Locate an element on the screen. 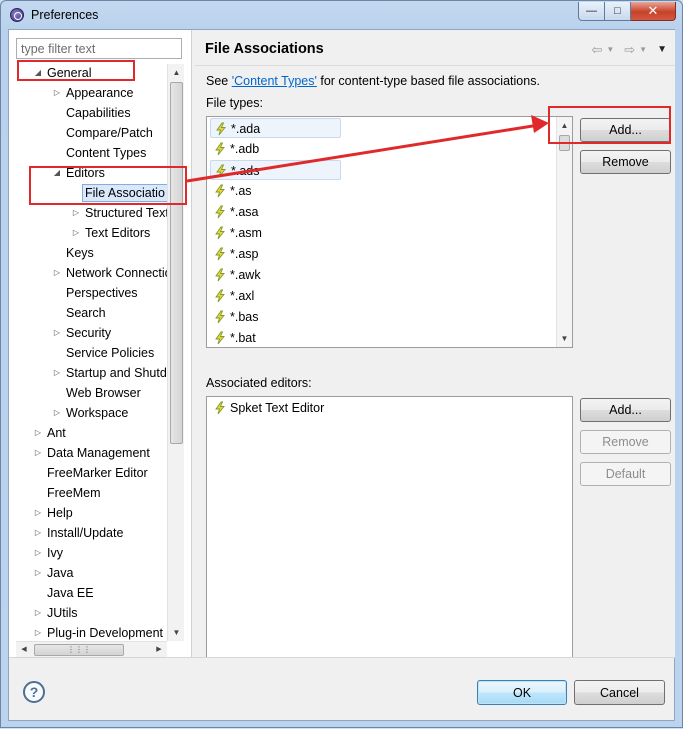 This screenshot has width=683, height=729. tree-item: ▷ Install/Update is located at coordinates (88, 533).